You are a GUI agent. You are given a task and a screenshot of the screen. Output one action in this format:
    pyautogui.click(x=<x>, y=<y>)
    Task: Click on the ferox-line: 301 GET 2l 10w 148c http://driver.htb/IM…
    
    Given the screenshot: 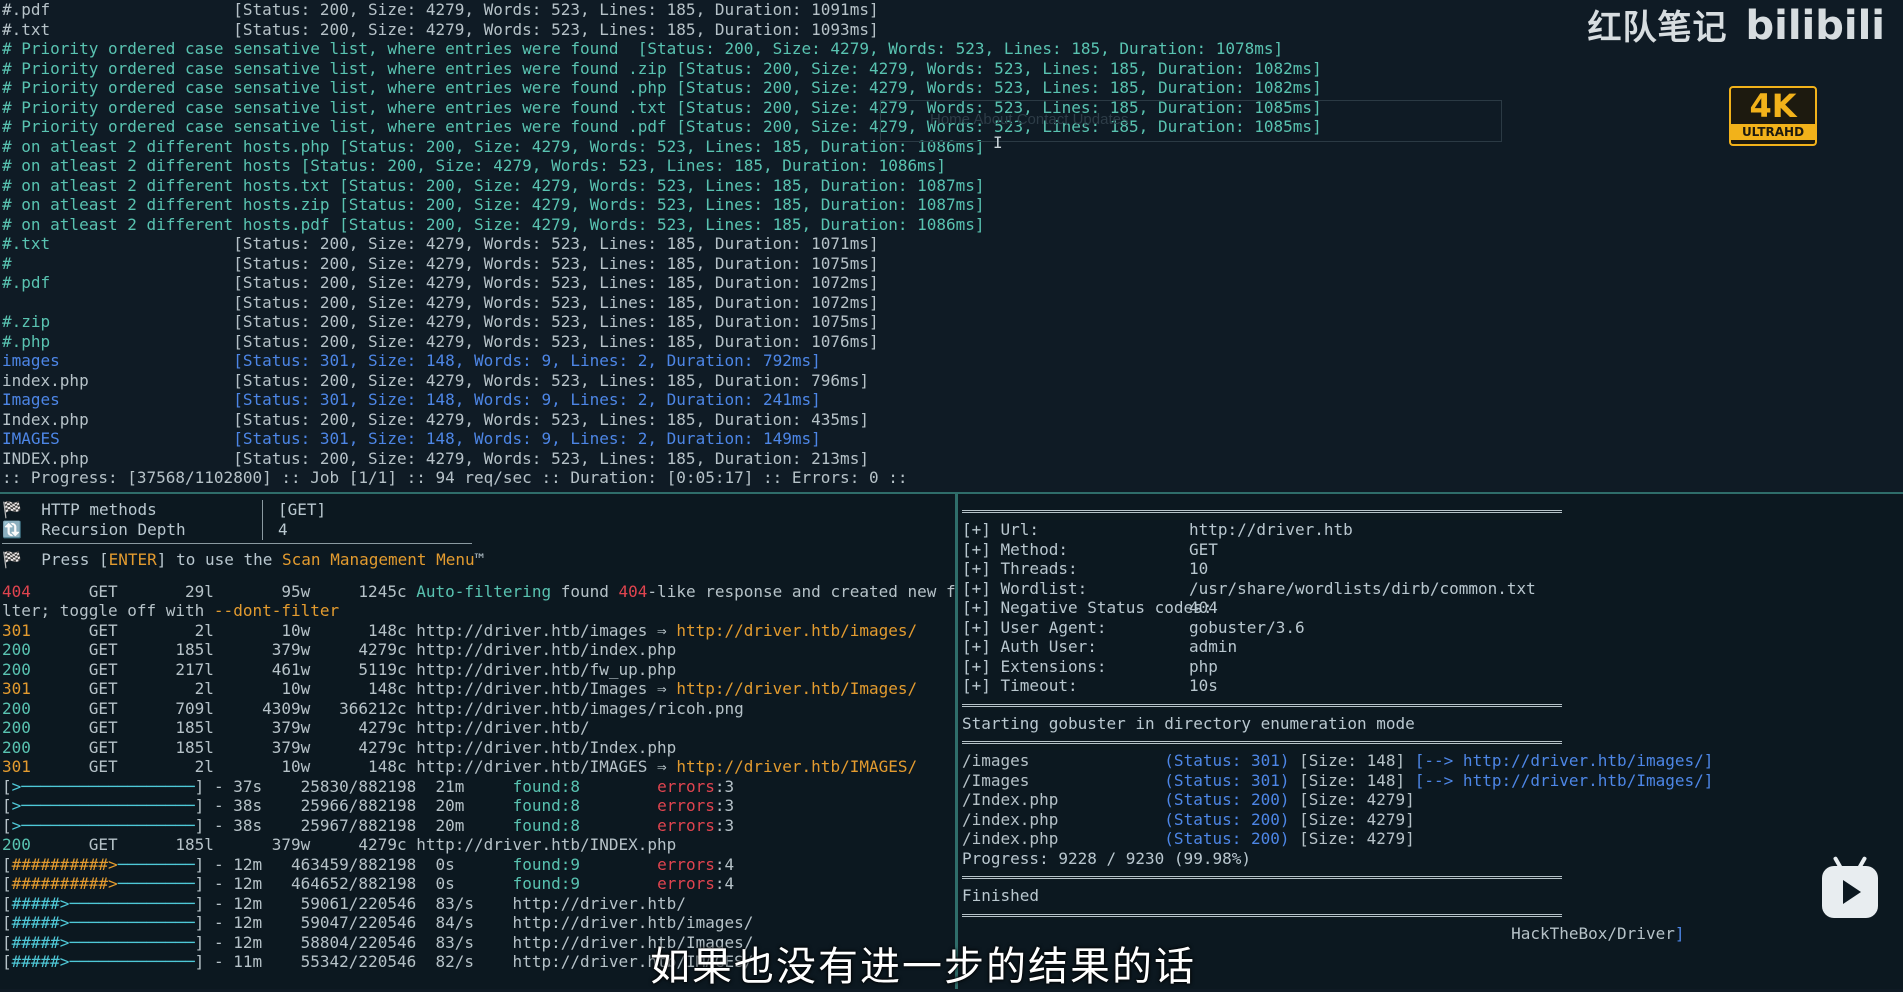 What is the action you would take?
    pyautogui.click(x=477, y=767)
    